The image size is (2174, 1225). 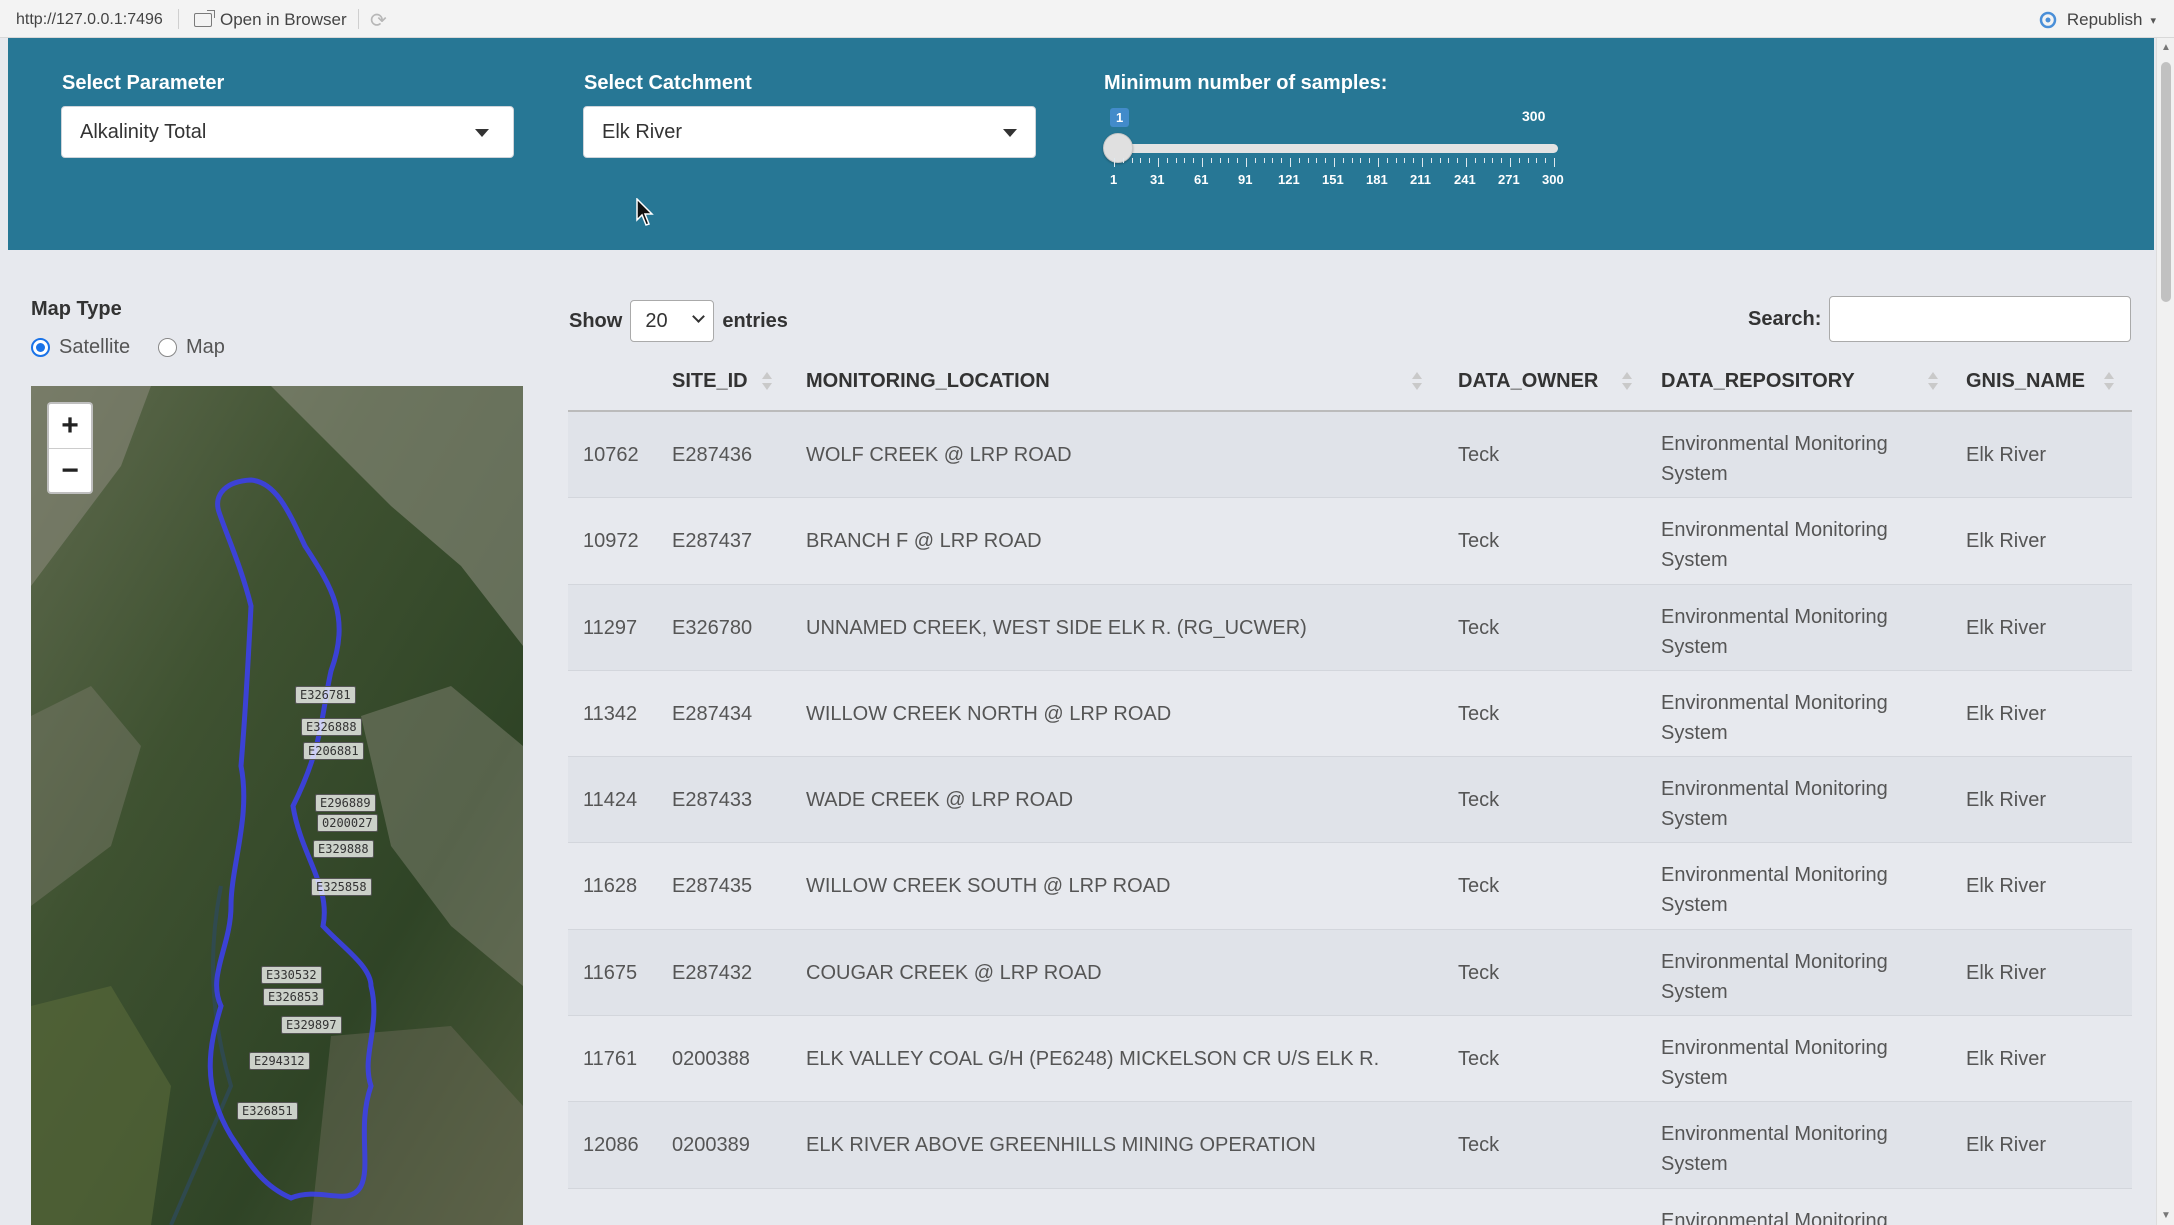 I want to click on open-in-browser-button: Open in Browser, so click(x=270, y=20).